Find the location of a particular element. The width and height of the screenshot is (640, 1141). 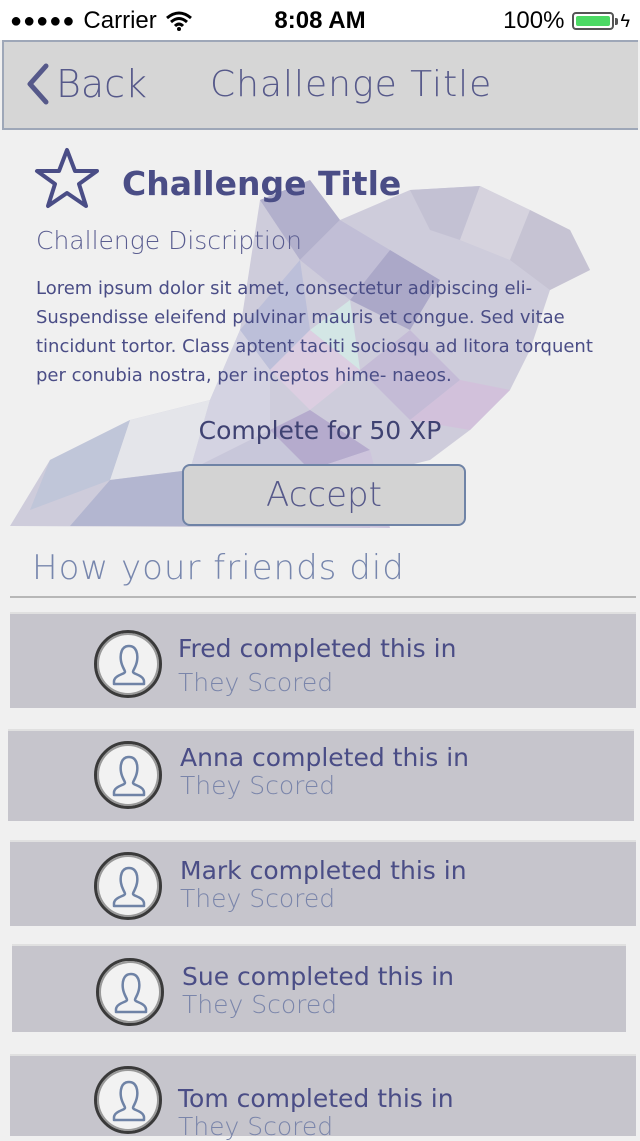

status-bar: ●●●●● Carrier 8:08 AM 100% ϟ is located at coordinates (320, 20).